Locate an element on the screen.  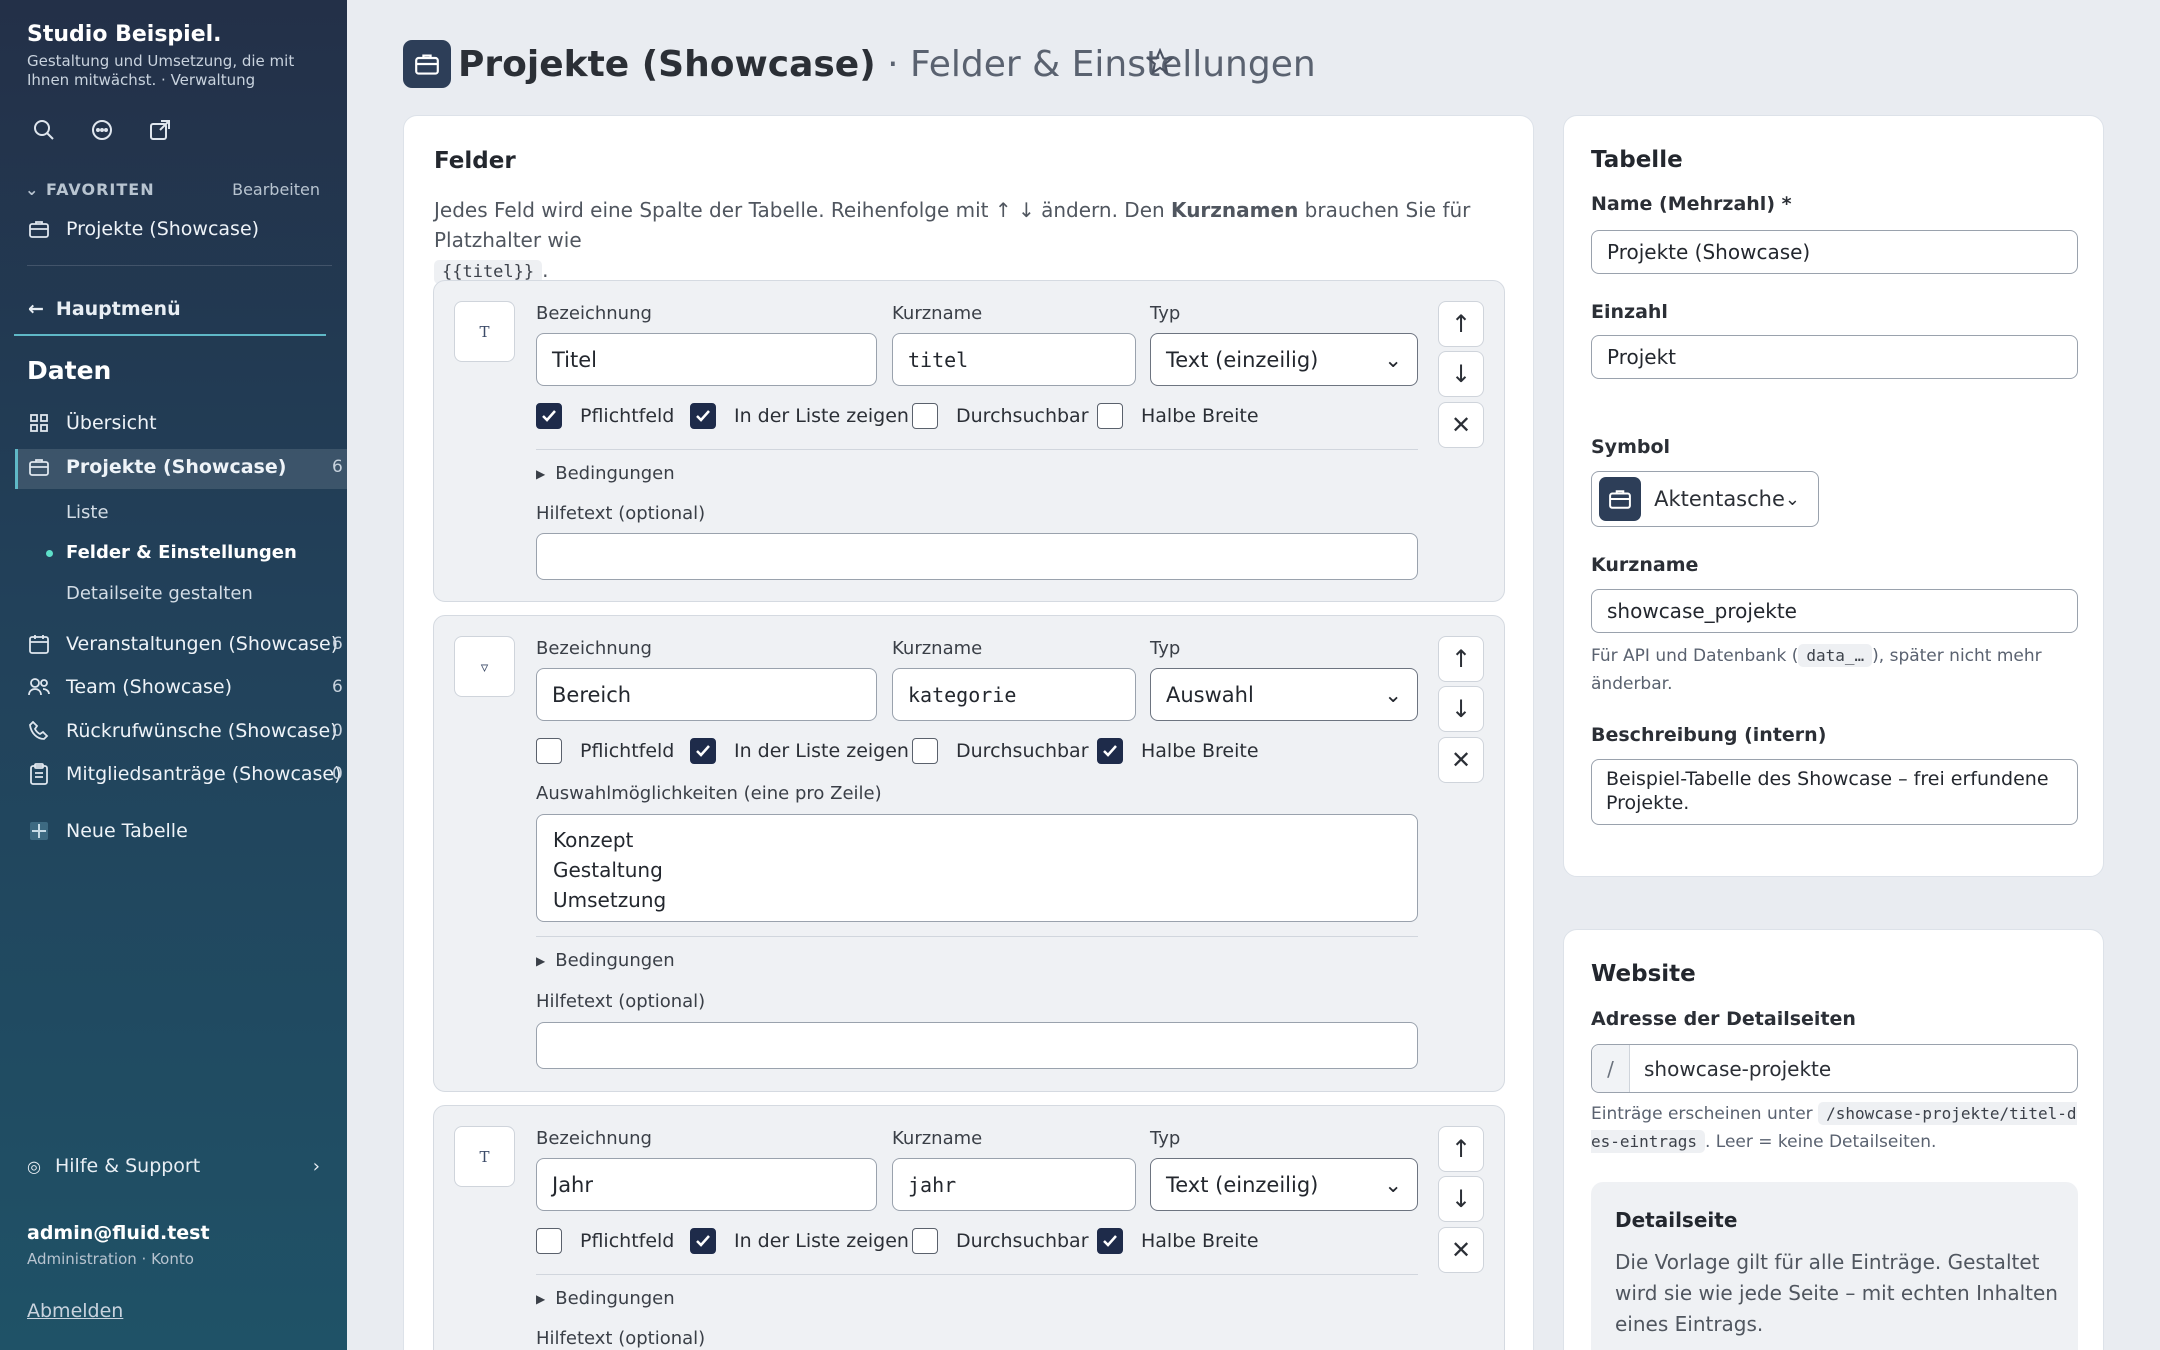
favorites-label: ⌄ FAVORITEN is located at coordinates (90, 189).